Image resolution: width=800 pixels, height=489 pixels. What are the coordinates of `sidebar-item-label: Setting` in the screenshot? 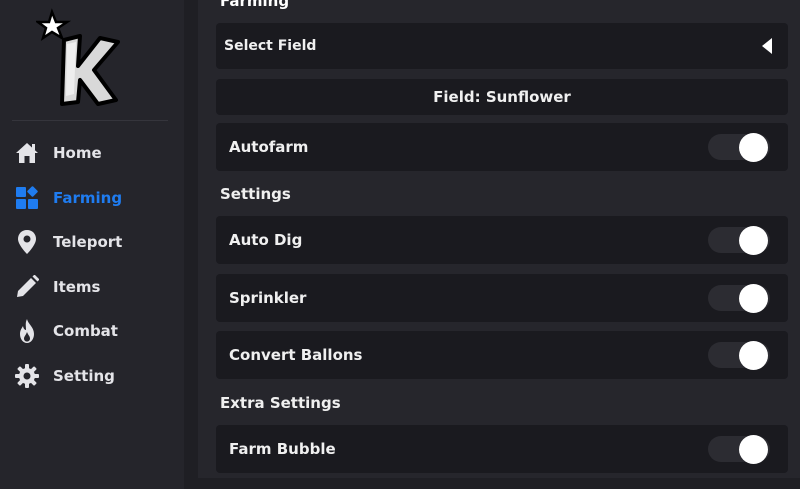 It's located at (84, 376).